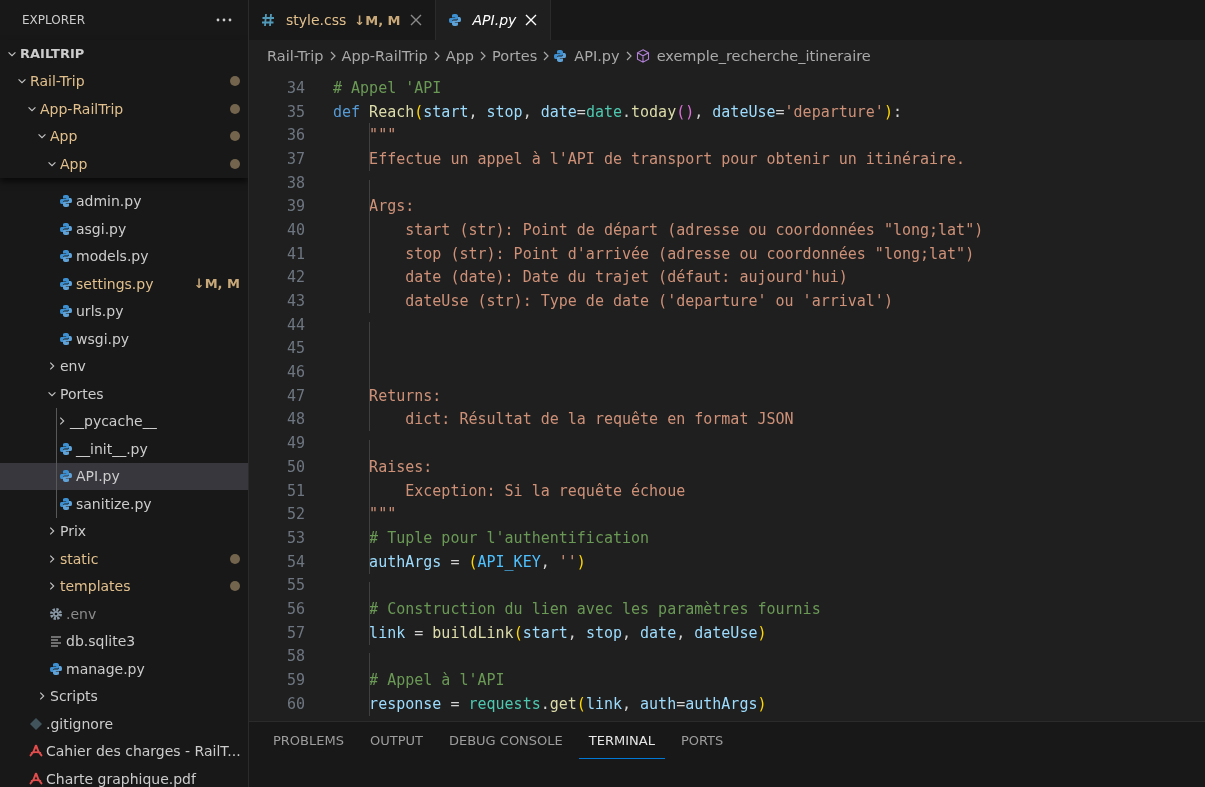 Image resolution: width=1205 pixels, height=787 pixels. What do you see at coordinates (295, 206) in the screenshot?
I see `line-number: 39` at bounding box center [295, 206].